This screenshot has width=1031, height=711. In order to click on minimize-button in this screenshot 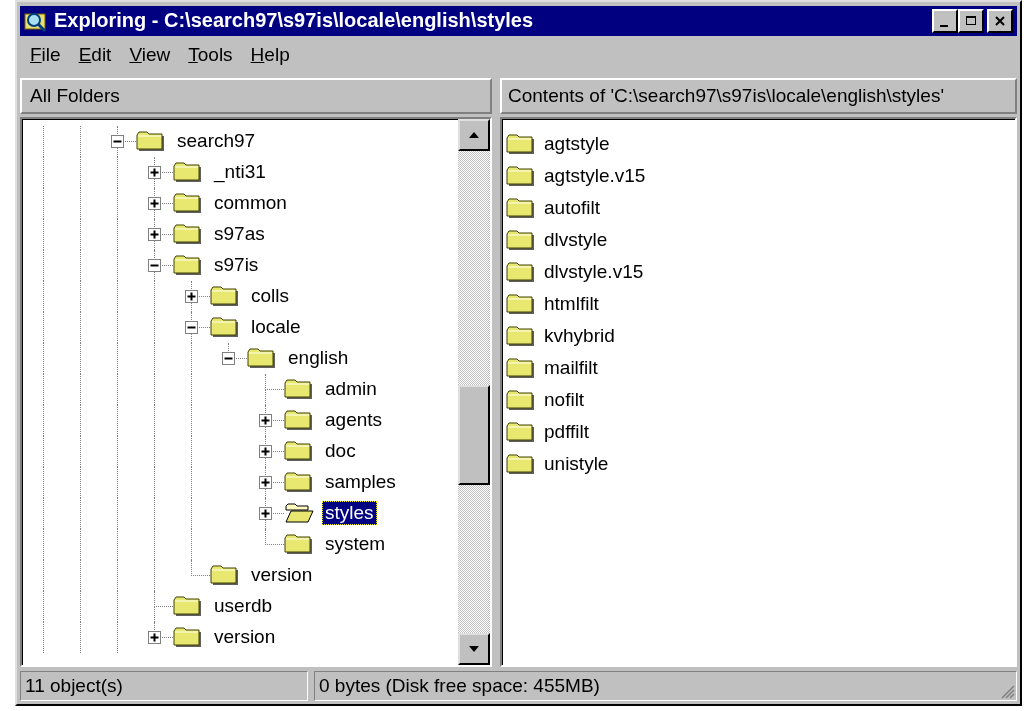, I will do `click(945, 20)`.